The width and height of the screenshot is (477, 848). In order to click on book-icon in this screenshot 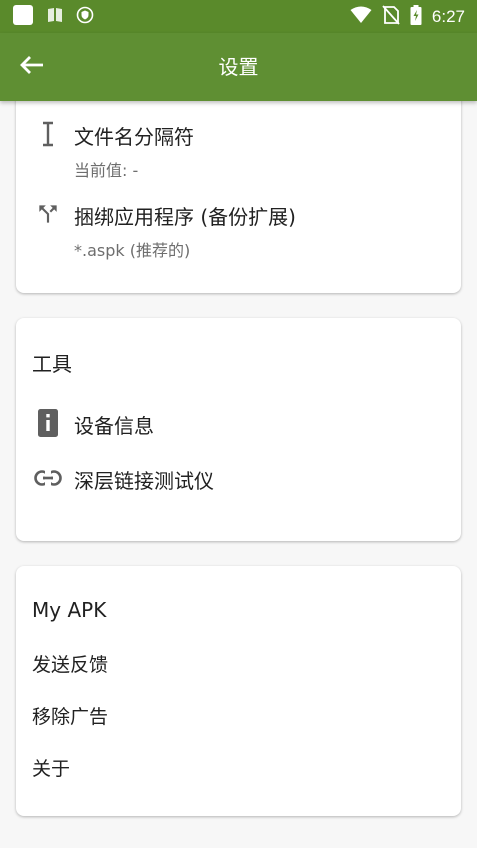, I will do `click(55, 17)`.